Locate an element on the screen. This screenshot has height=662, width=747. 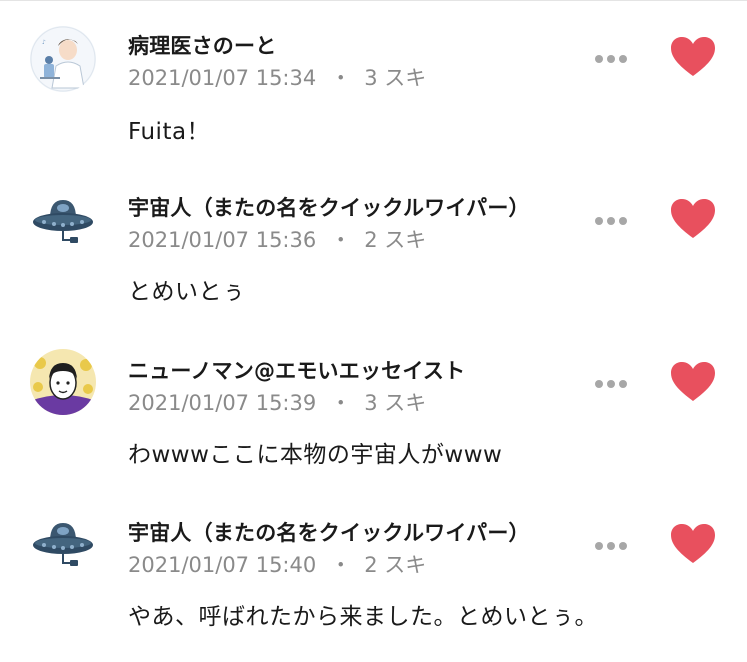
person-portrait-icon is located at coordinates (63, 382).